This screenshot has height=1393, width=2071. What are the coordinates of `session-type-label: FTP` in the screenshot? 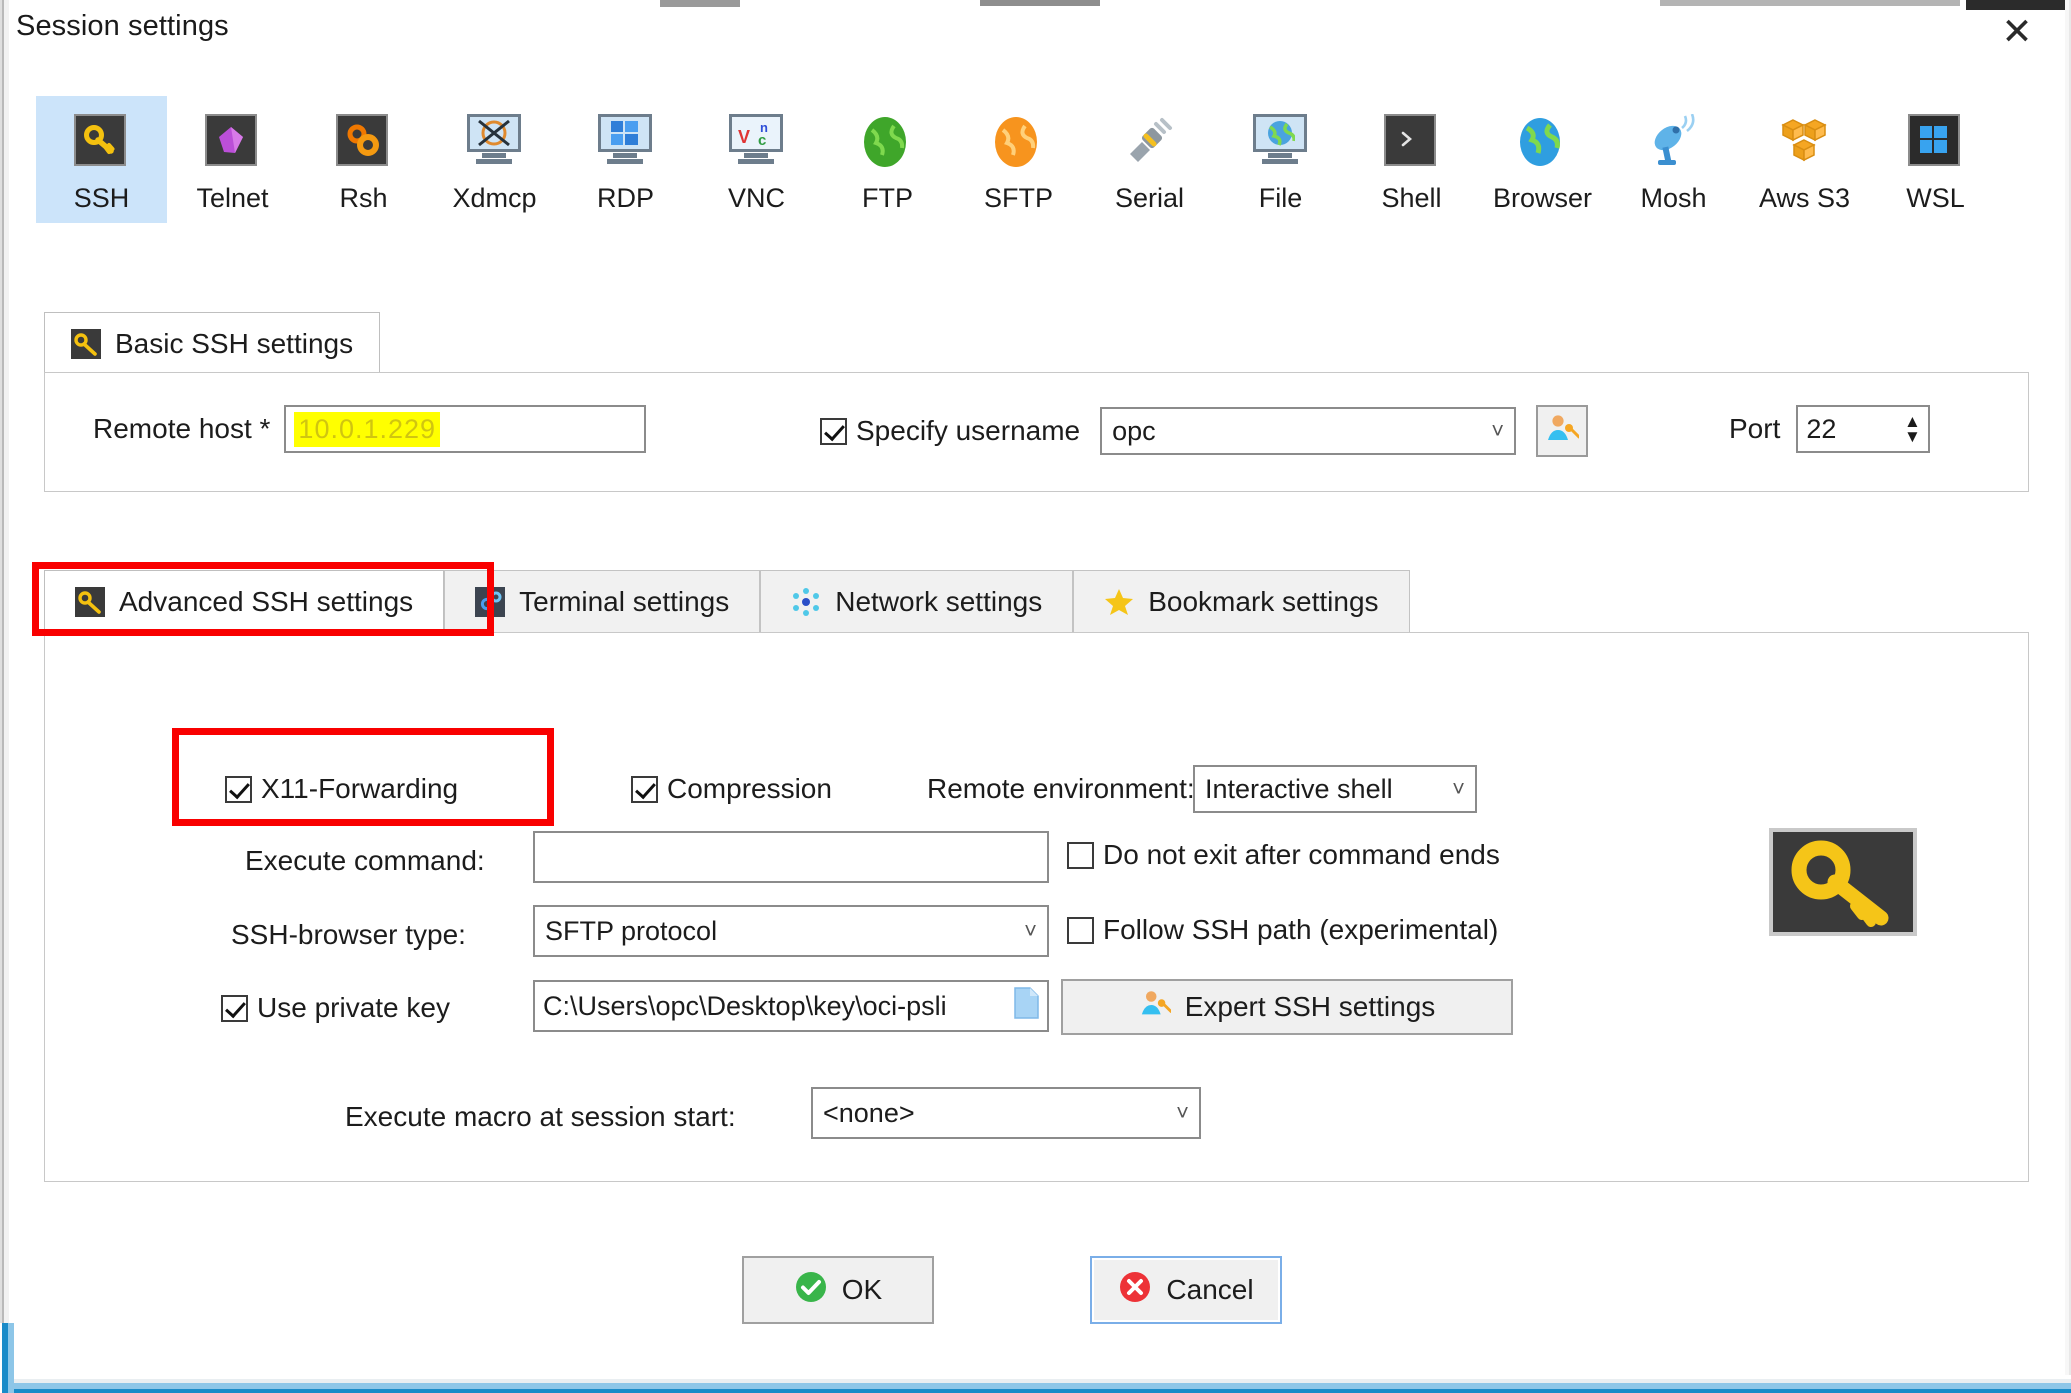 It's located at (887, 198).